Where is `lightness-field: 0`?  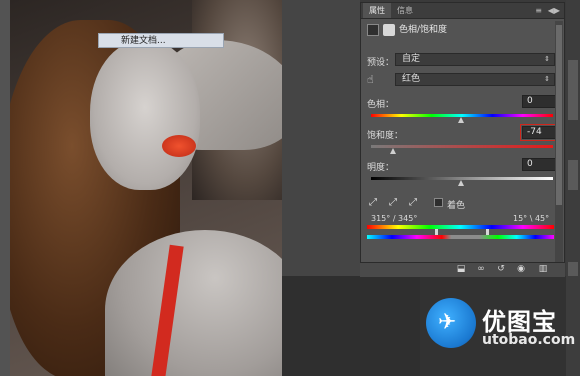
lightness-field: 0 is located at coordinates (539, 164).